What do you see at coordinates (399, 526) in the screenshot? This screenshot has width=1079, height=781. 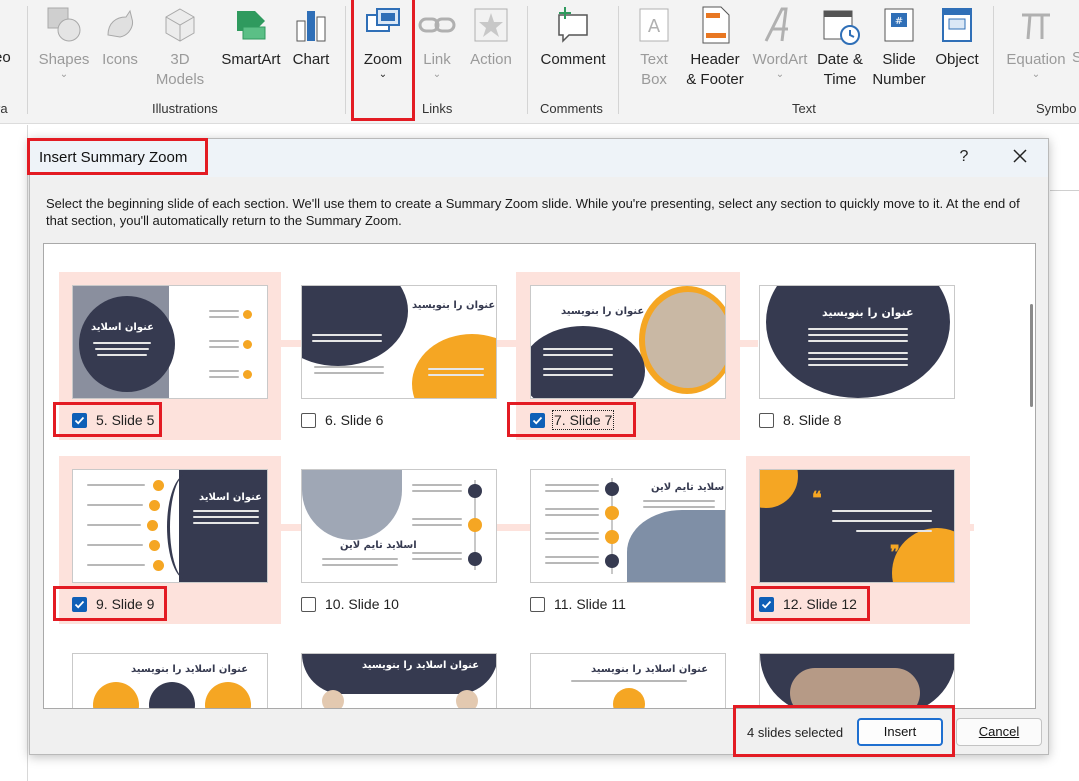 I see `slide-thumbnail-10: اسلاید تایم لاین` at bounding box center [399, 526].